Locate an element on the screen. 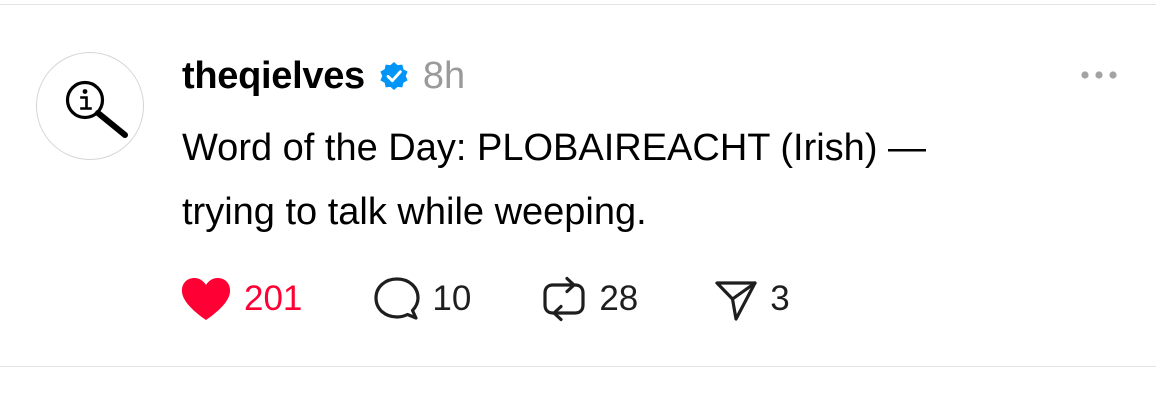  avatar is located at coordinates (90, 106).